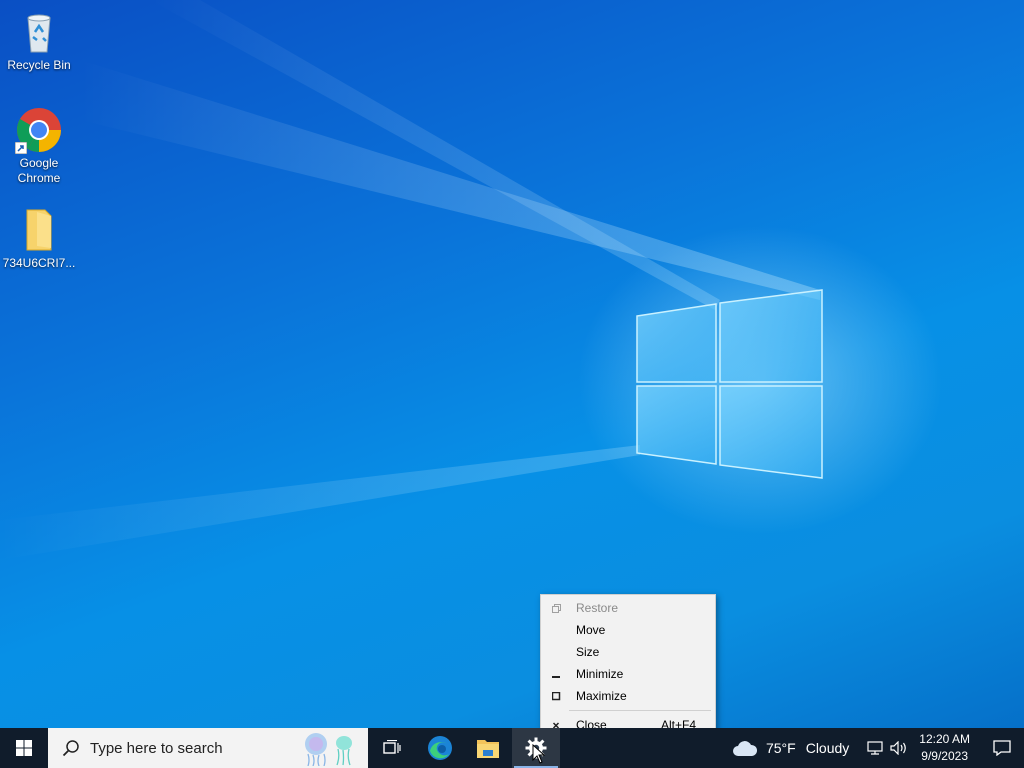 The height and width of the screenshot is (768, 1024). I want to click on action-center-button, so click(1002, 748).